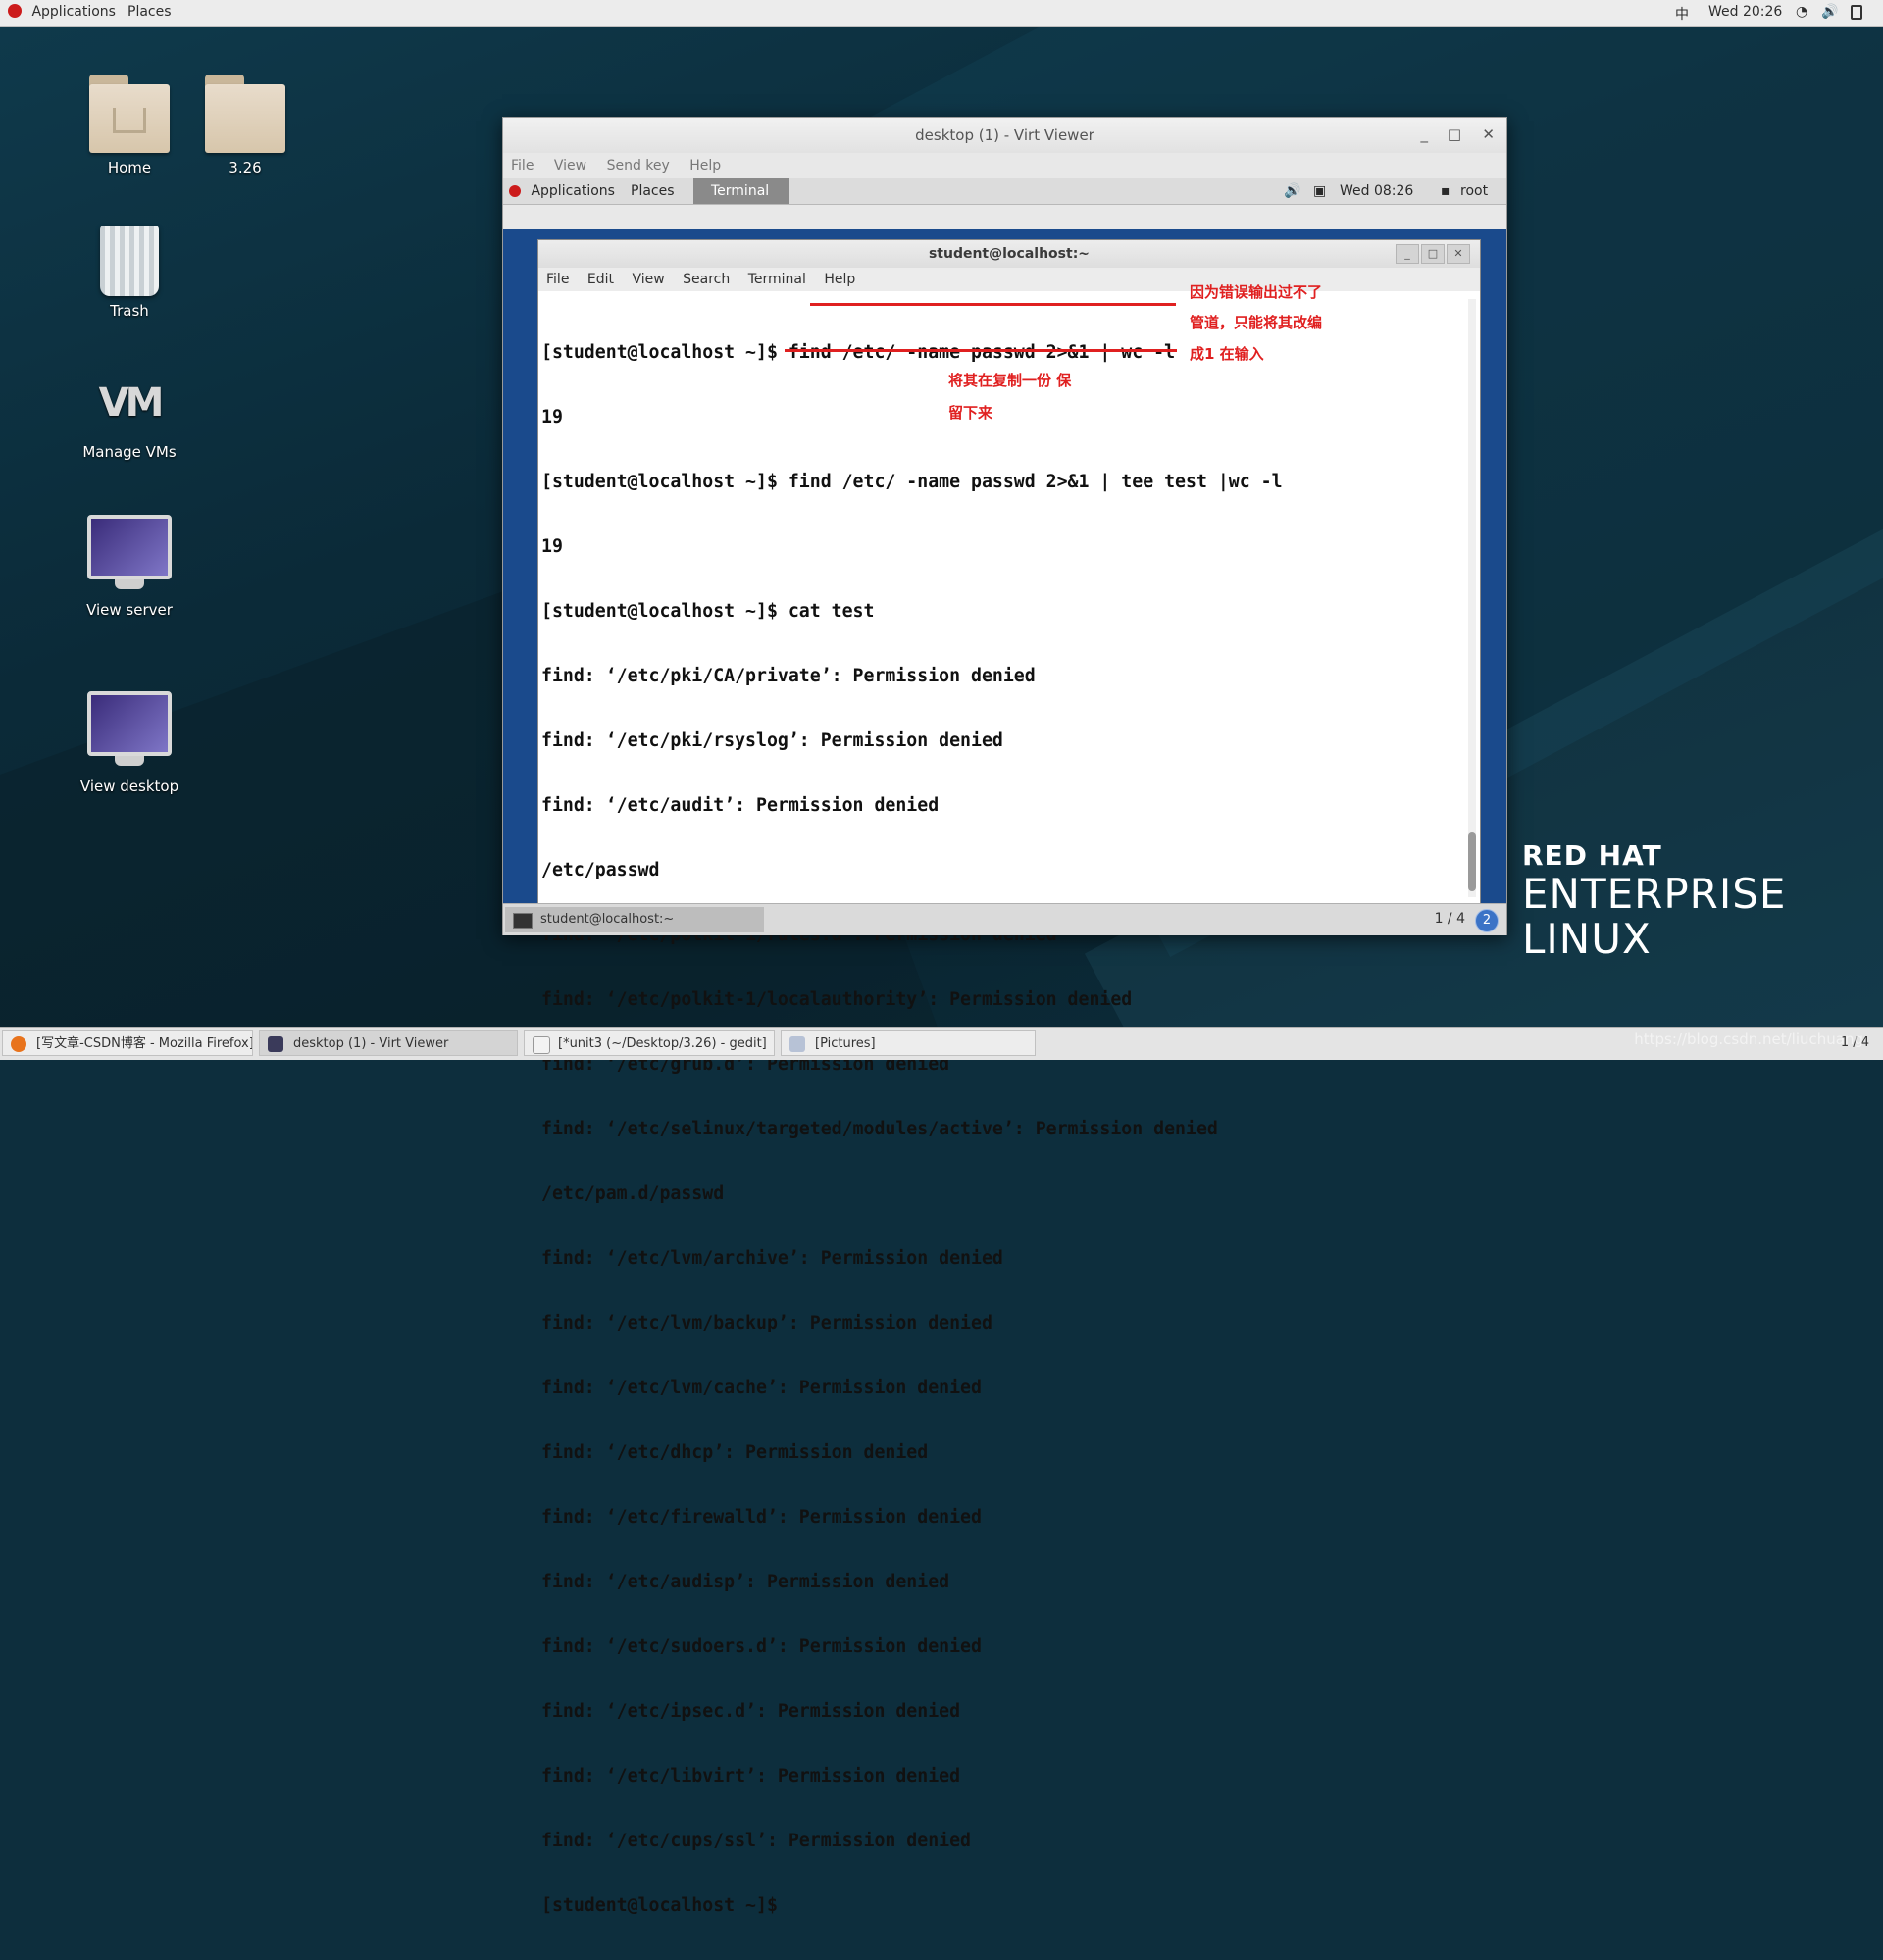 The height and width of the screenshot is (1960, 1883). I want to click on annotation-text: 因为错误输出过不了, so click(1256, 292).